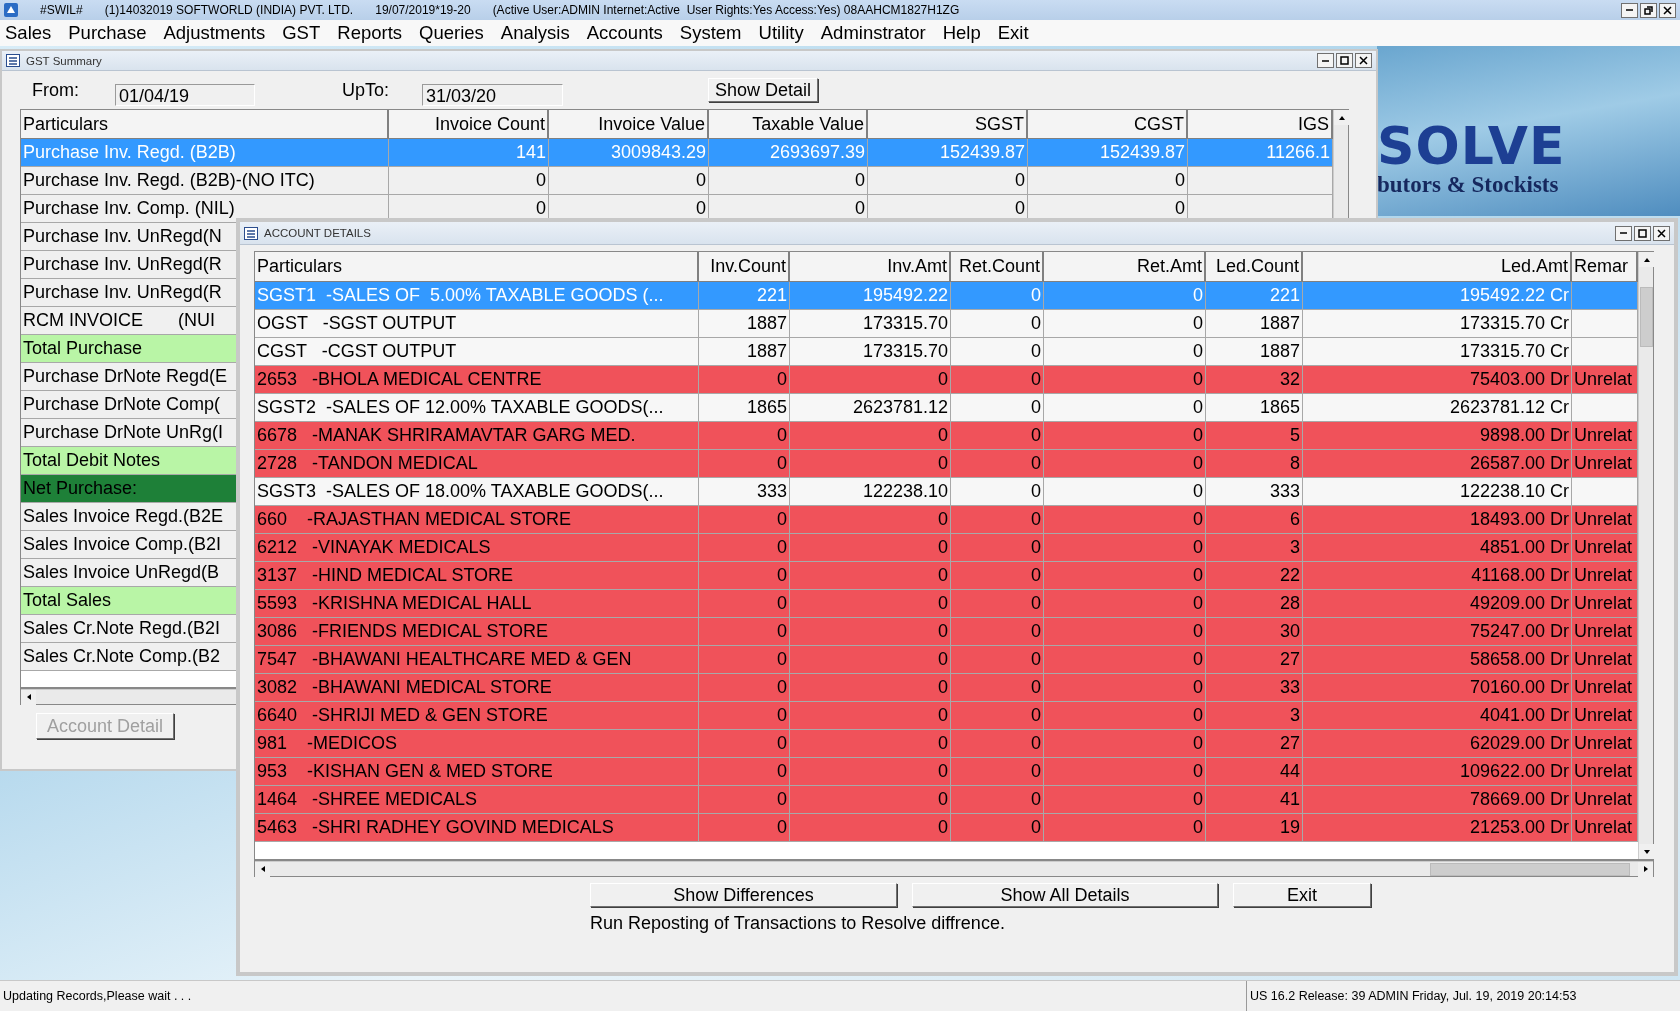 The height and width of the screenshot is (1011, 1680). Describe the element at coordinates (946, 800) in the screenshot. I see `table-row: 1464 -SHREE MEDICALS 0 0 0 0 41 78669.00 Dr Unrelat` at that location.